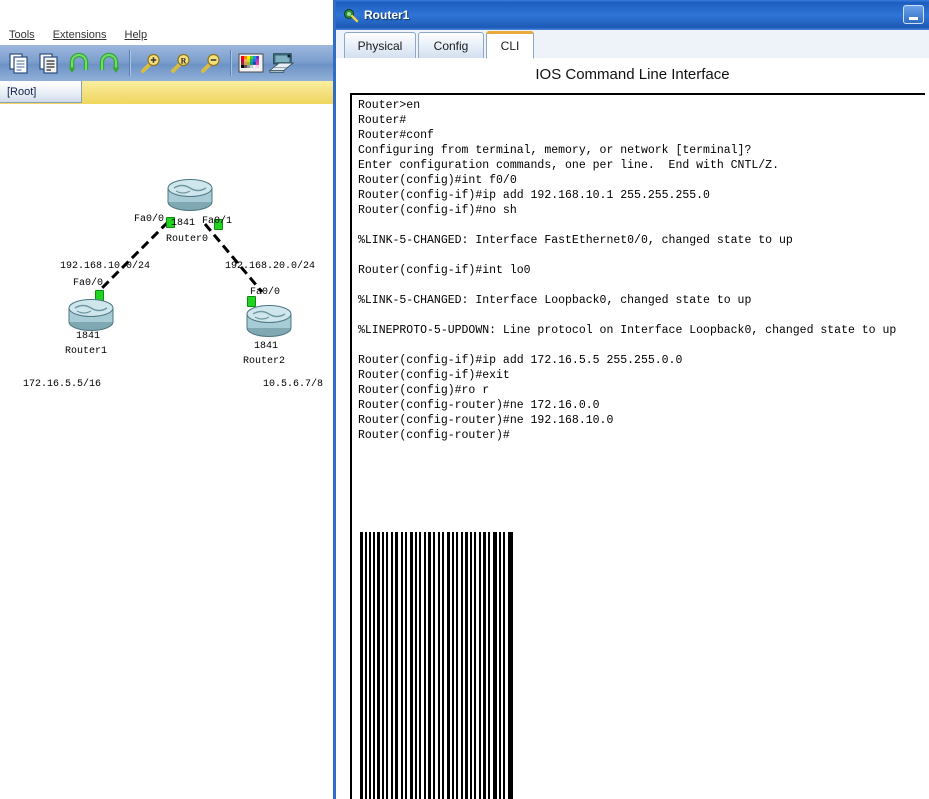 Image resolution: width=929 pixels, height=799 pixels. I want to click on device-model-router1: 1841, so click(88, 336).